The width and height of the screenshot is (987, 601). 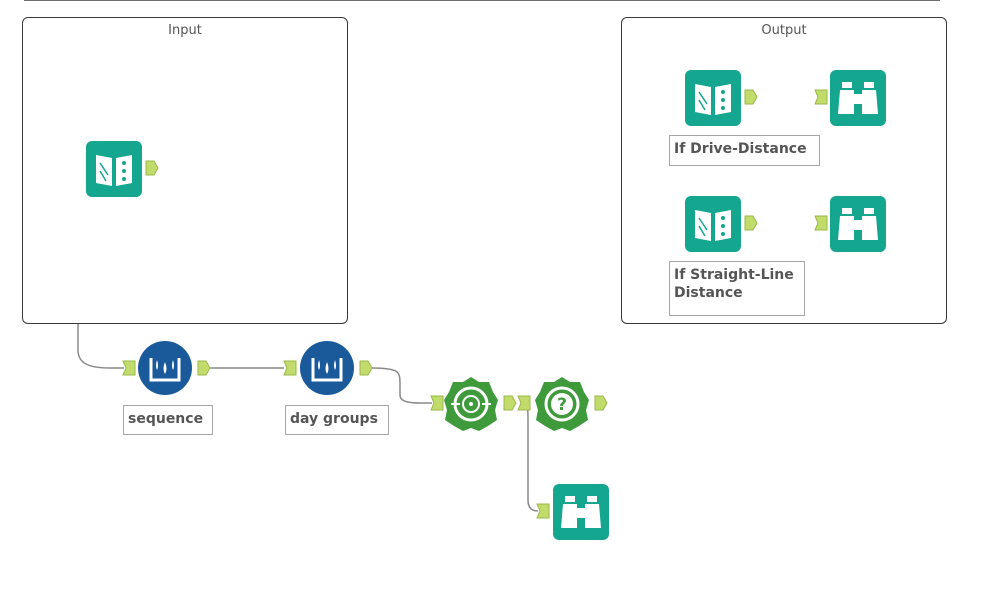 What do you see at coordinates (784, 30) in the screenshot?
I see `output-container-title: Output` at bounding box center [784, 30].